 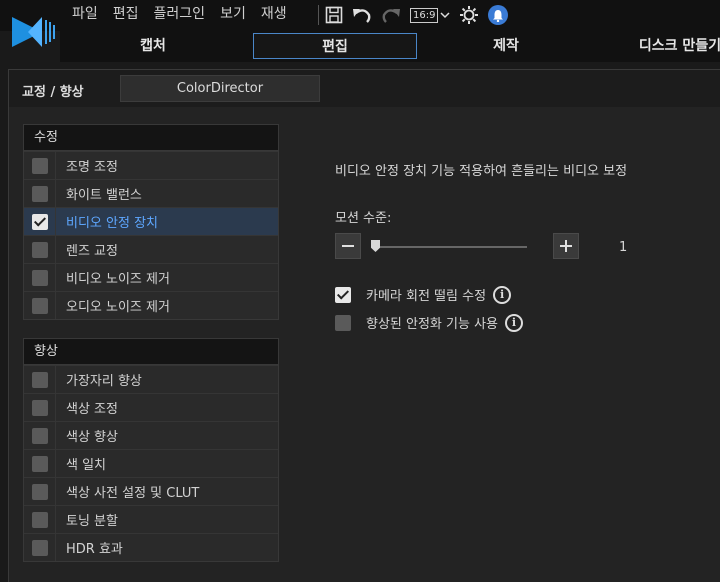 What do you see at coordinates (104, 195) in the screenshot?
I see `item-label: 화이트 밸런스` at bounding box center [104, 195].